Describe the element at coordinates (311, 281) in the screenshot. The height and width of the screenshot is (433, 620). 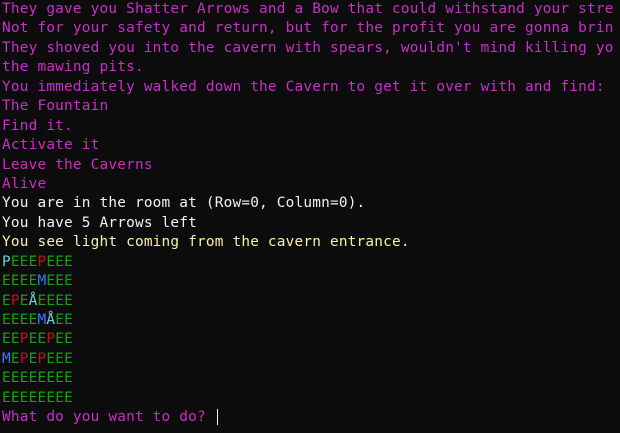
I see `map-row: EEEEMEEE` at that location.